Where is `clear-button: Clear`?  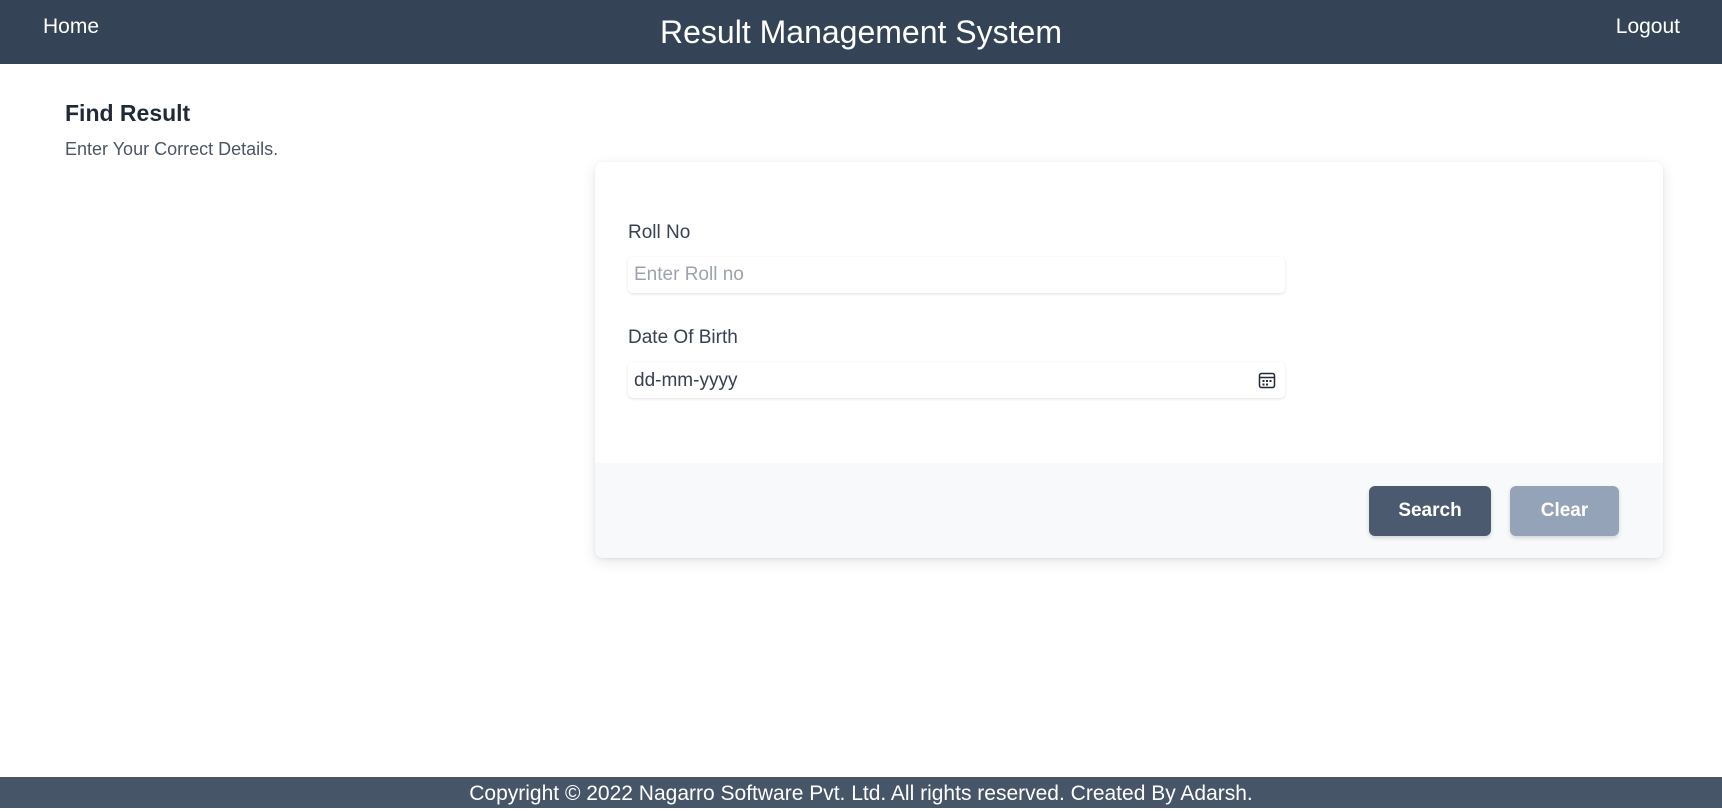 clear-button: Clear is located at coordinates (1564, 511).